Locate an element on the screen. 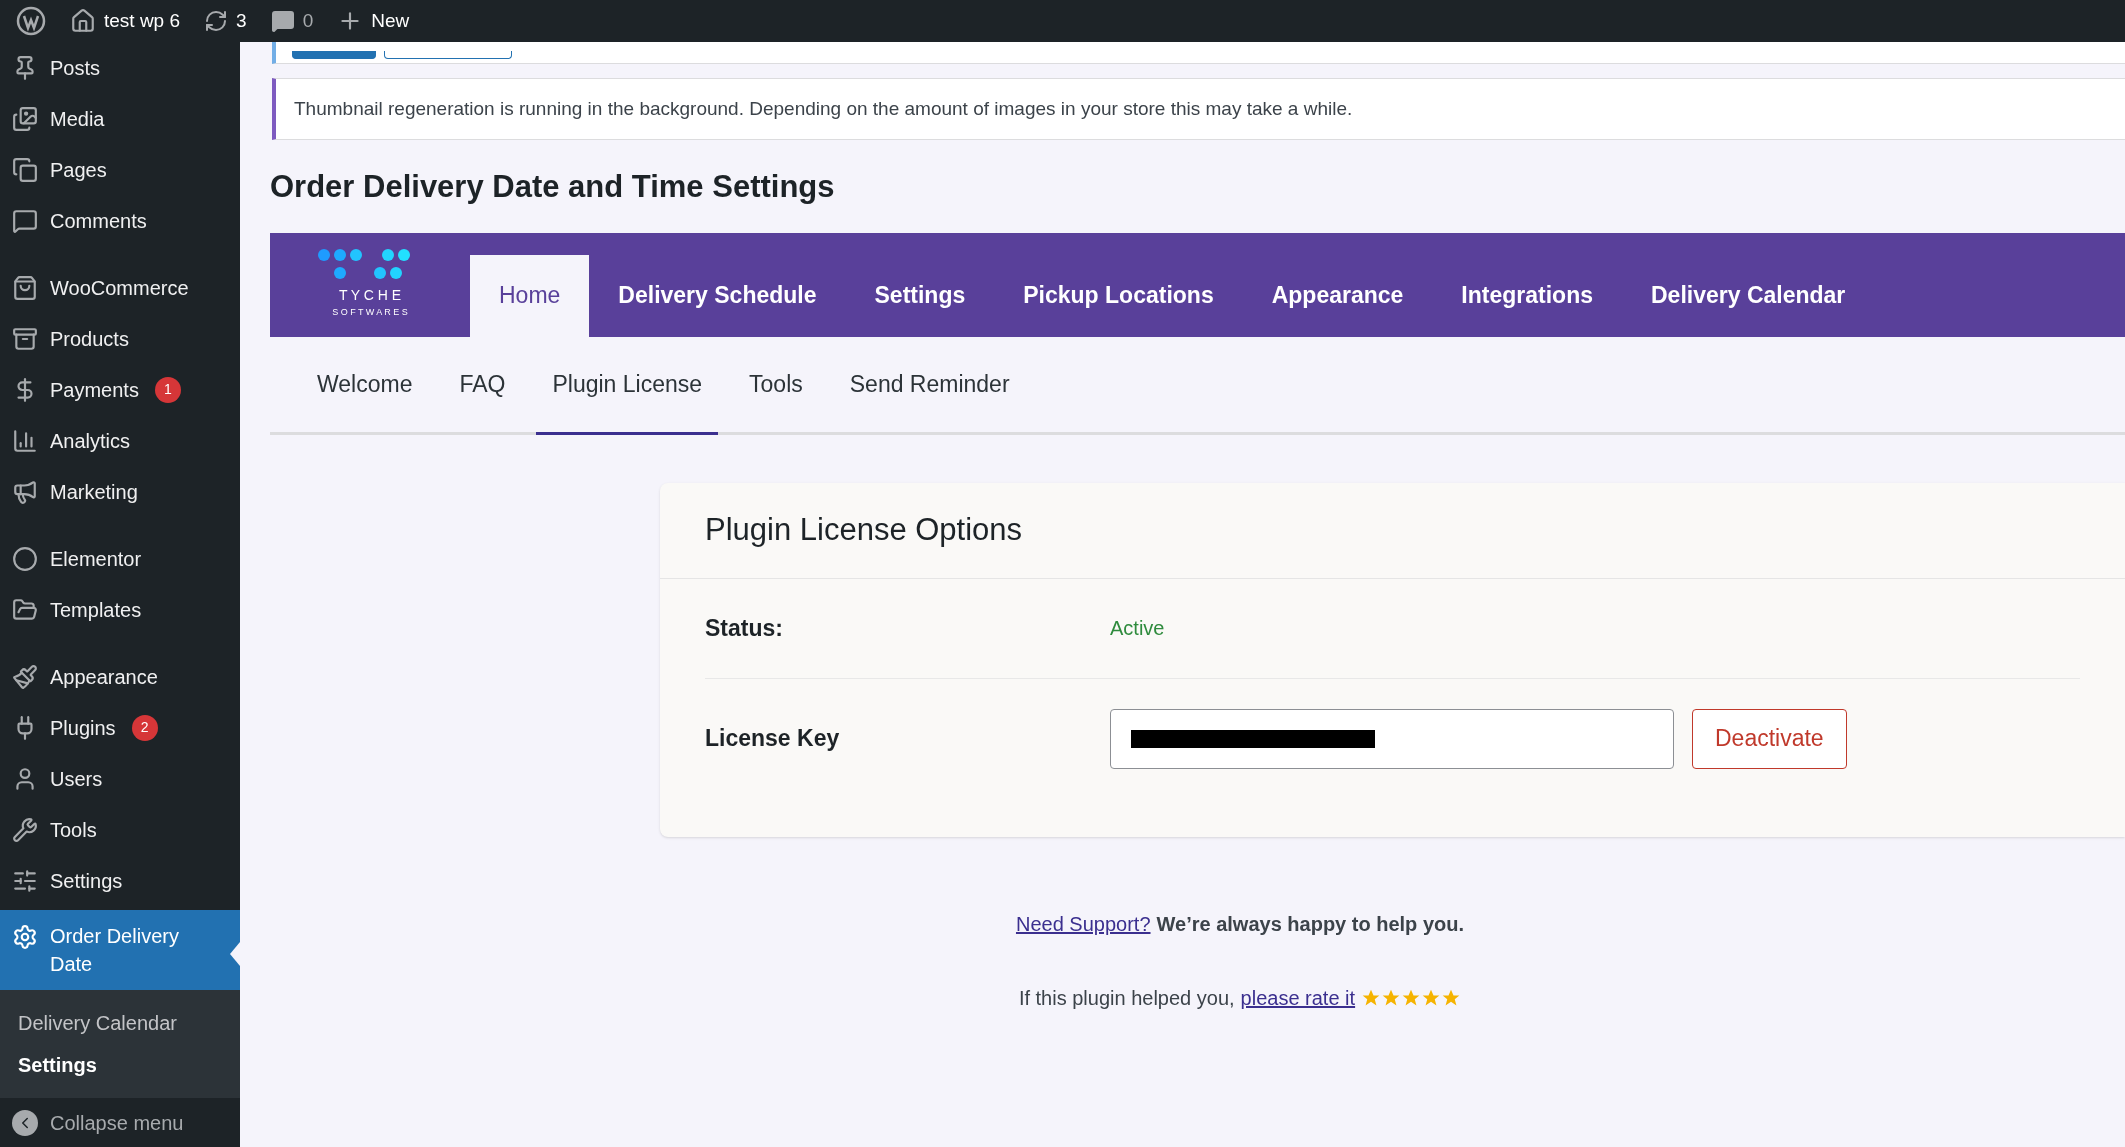  submenu-item: Delivery Calendar is located at coordinates (120, 1023).